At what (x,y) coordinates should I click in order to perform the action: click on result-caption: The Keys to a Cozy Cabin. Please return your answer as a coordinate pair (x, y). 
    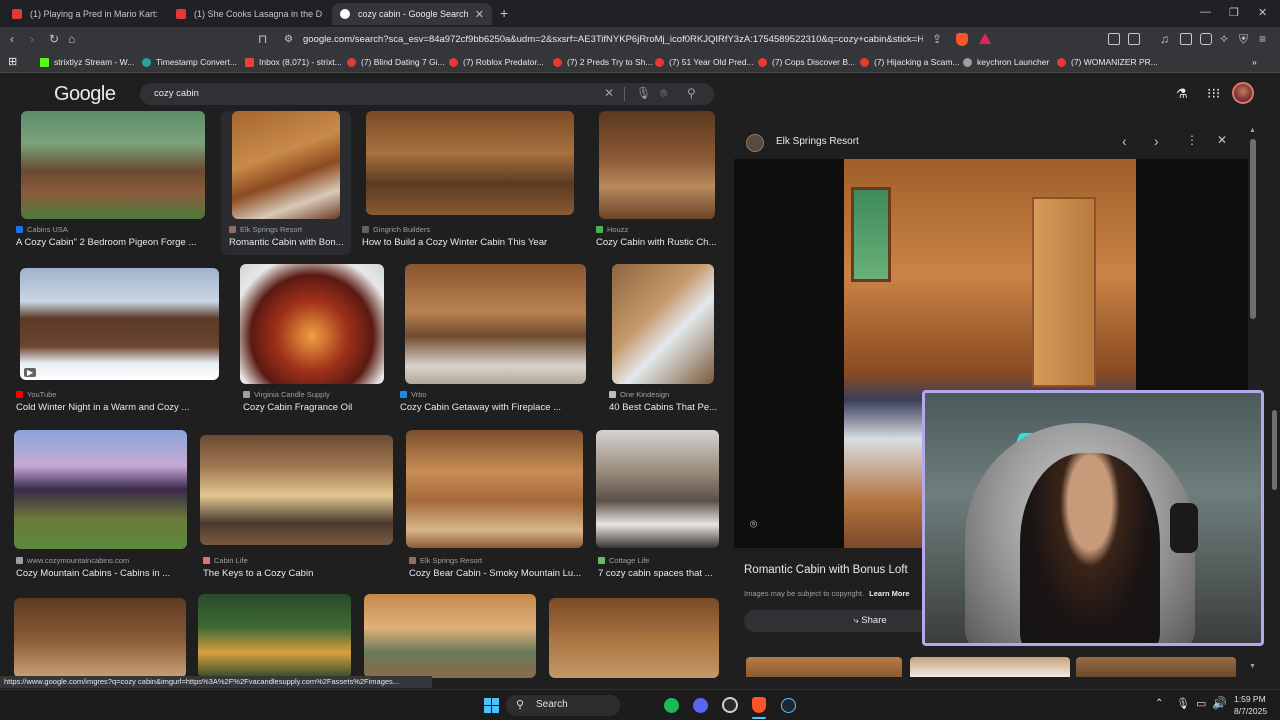
    Looking at the image, I should click on (298, 573).